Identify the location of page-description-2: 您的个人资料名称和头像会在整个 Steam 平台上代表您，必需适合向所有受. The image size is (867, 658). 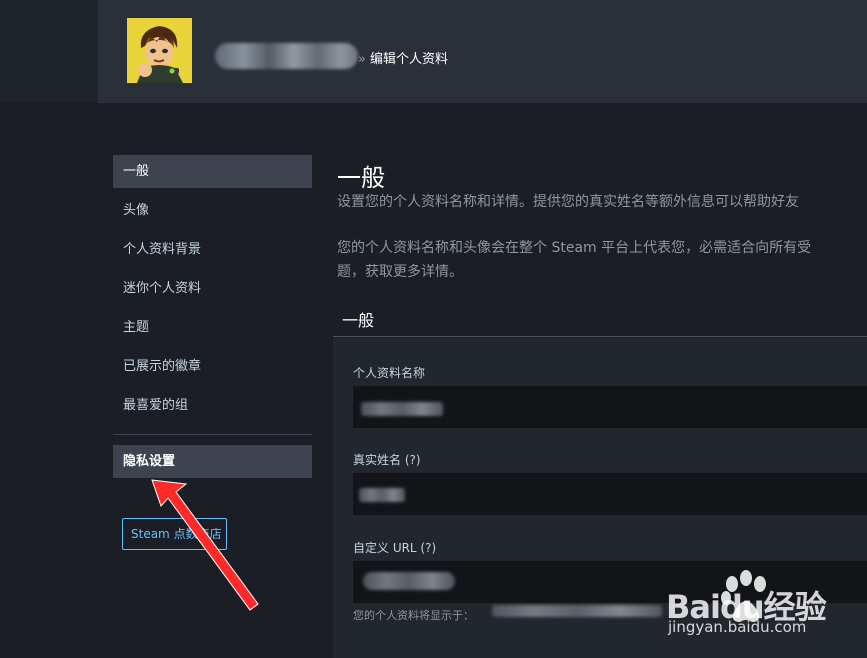
(574, 248).